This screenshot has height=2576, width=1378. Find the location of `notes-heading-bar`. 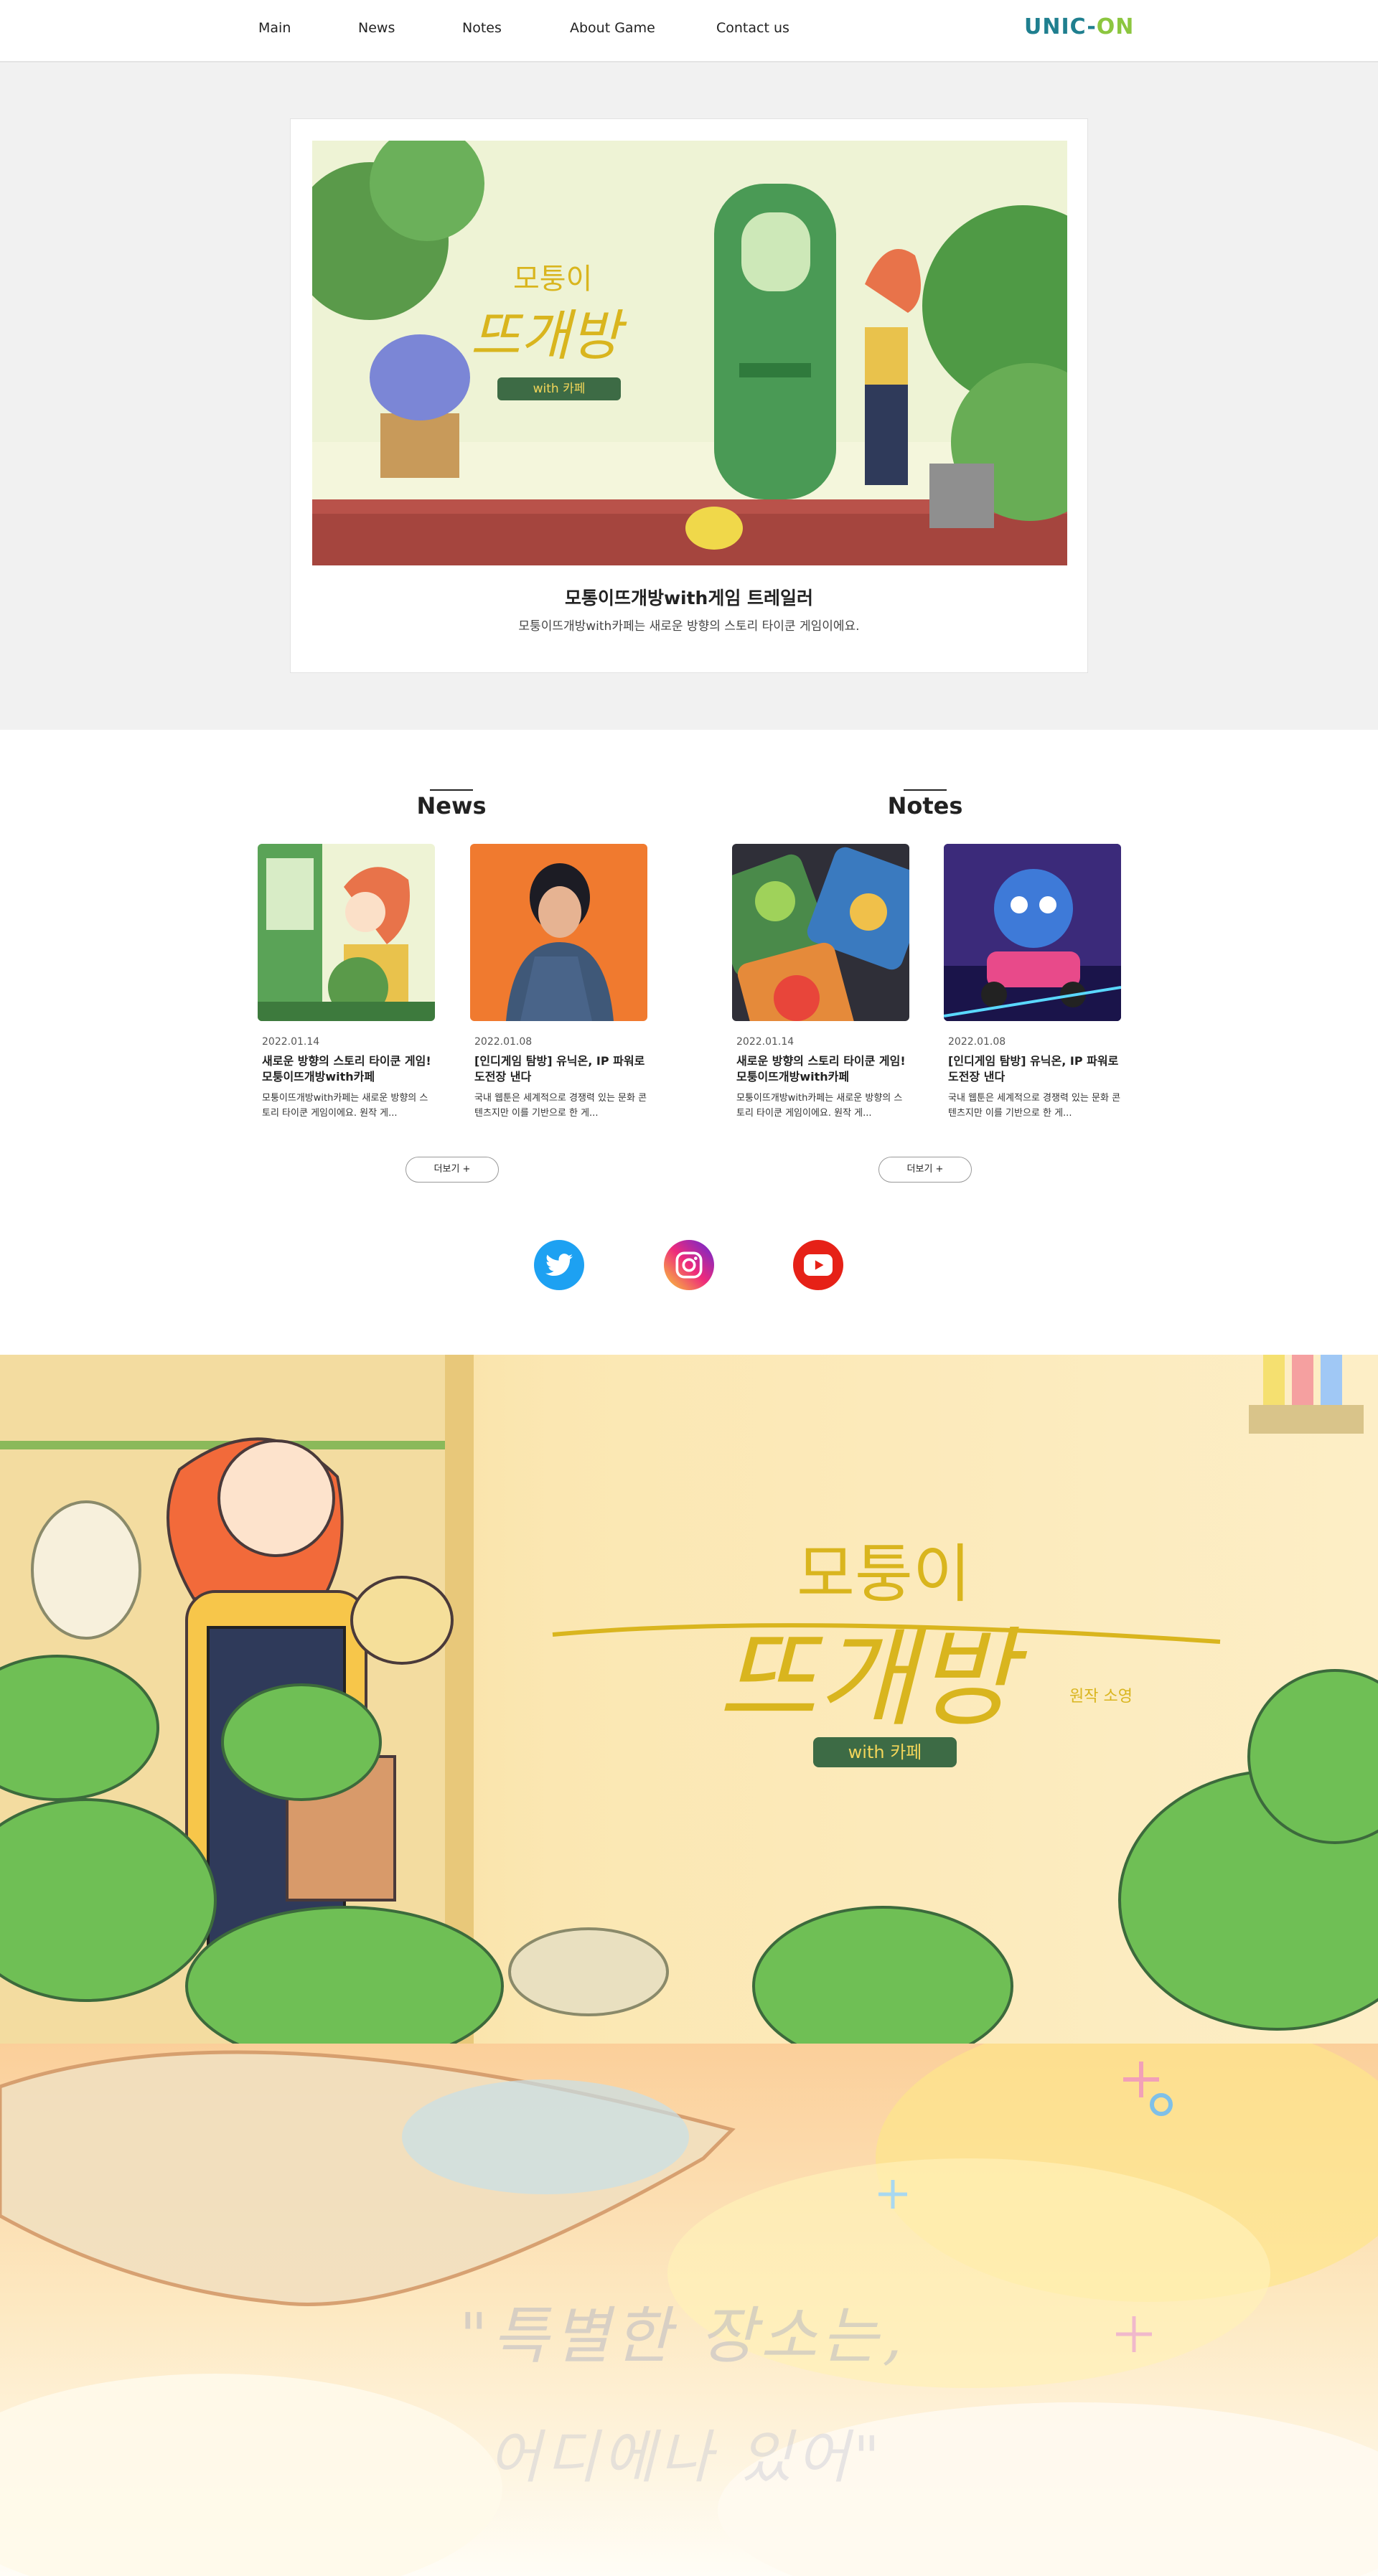

notes-heading-bar is located at coordinates (925, 790).